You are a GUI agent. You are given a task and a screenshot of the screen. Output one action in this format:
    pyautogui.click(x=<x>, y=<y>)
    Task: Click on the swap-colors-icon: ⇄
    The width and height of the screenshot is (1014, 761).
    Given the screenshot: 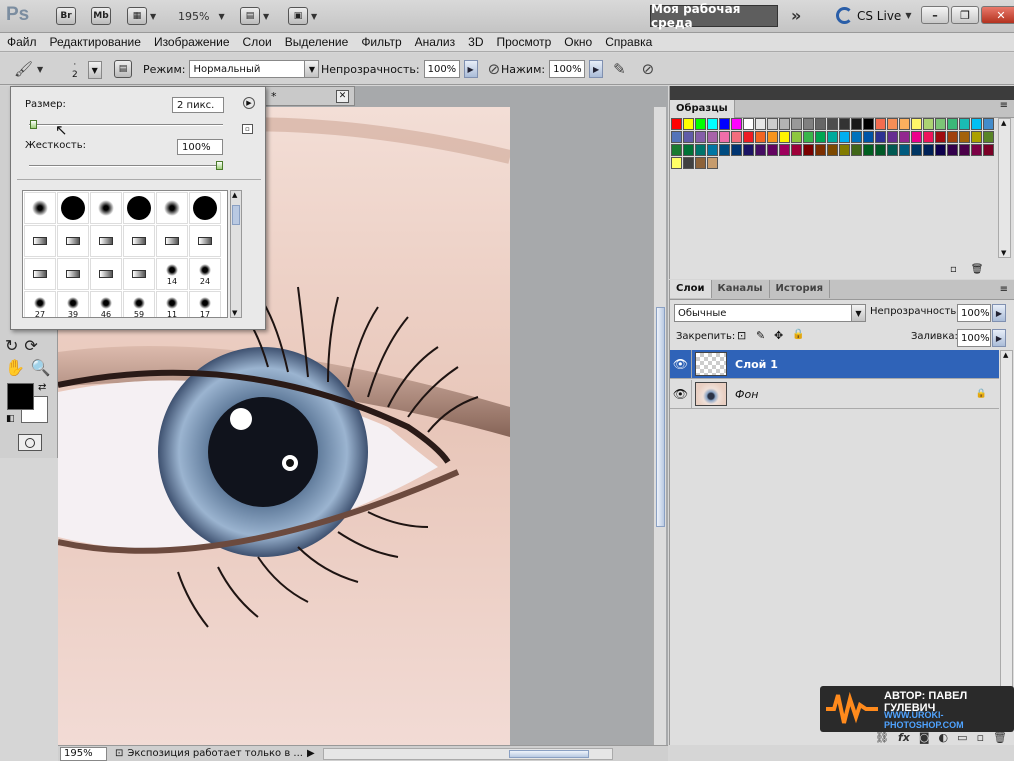 What is the action you would take?
    pyautogui.click(x=42, y=387)
    